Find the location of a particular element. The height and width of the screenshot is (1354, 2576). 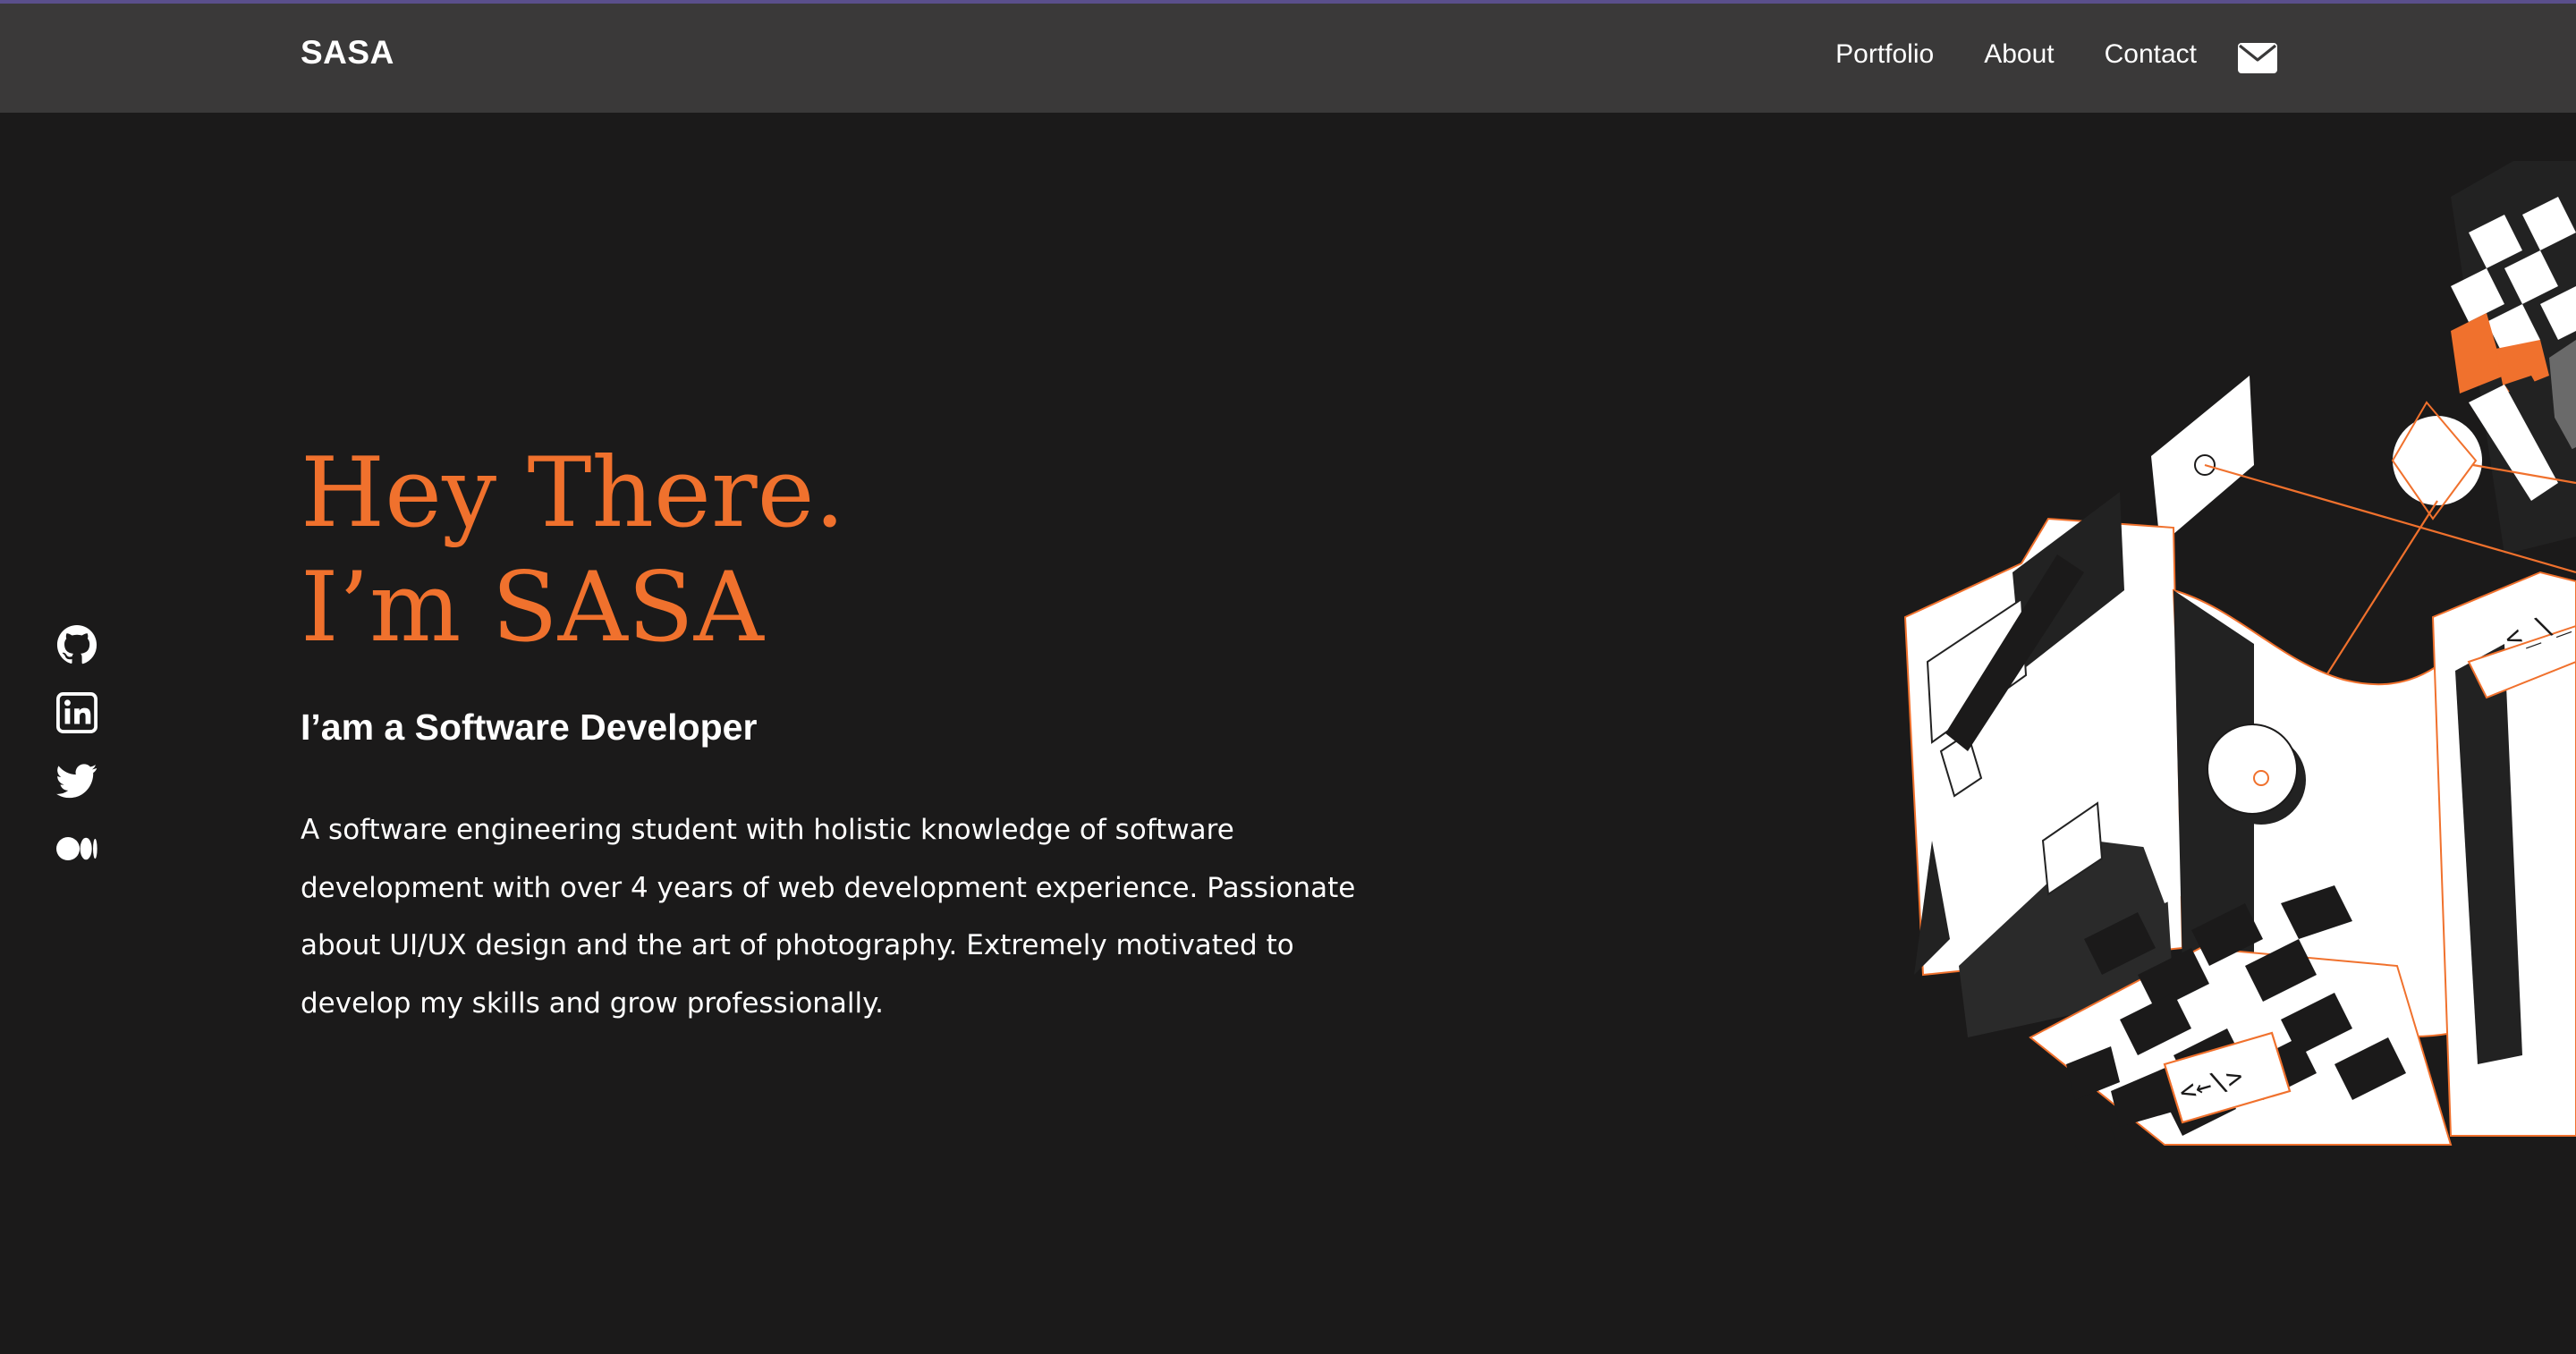

nav-portfolio-link: Portfolio is located at coordinates (1884, 54).